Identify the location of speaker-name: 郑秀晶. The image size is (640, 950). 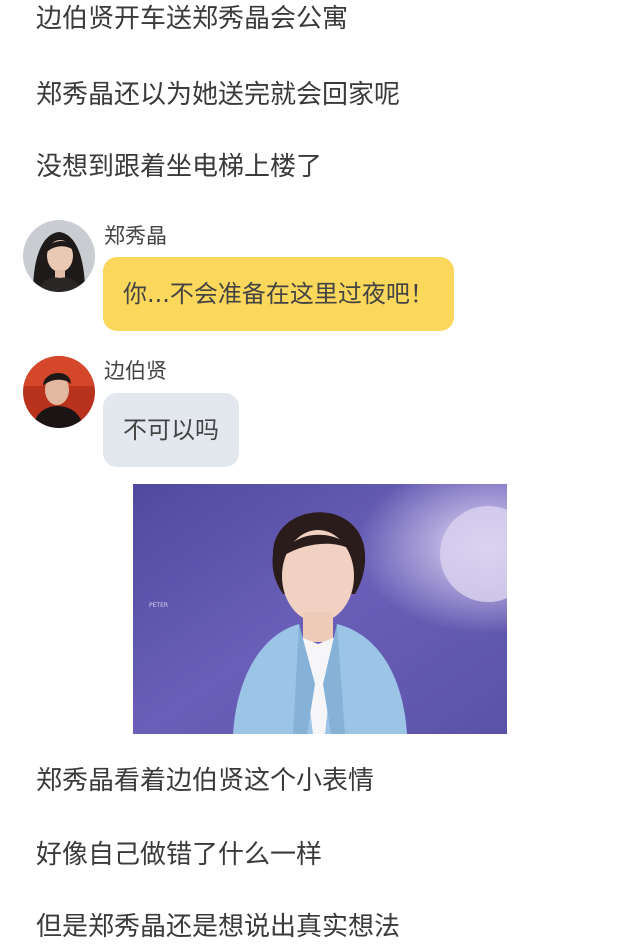
(135, 236).